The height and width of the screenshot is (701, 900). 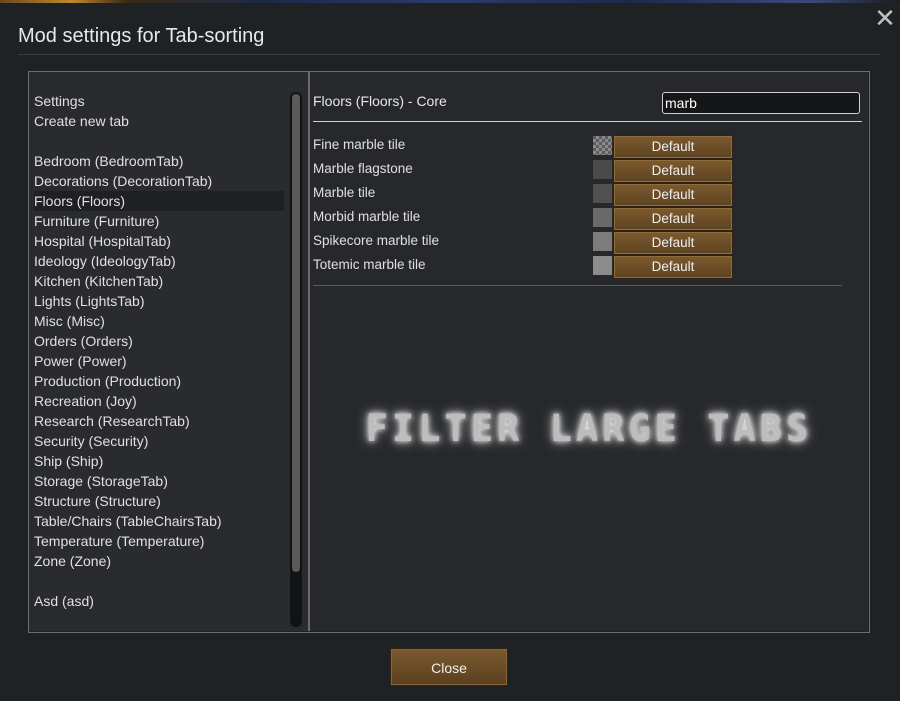 What do you see at coordinates (449, 54) in the screenshot?
I see `title-divider` at bounding box center [449, 54].